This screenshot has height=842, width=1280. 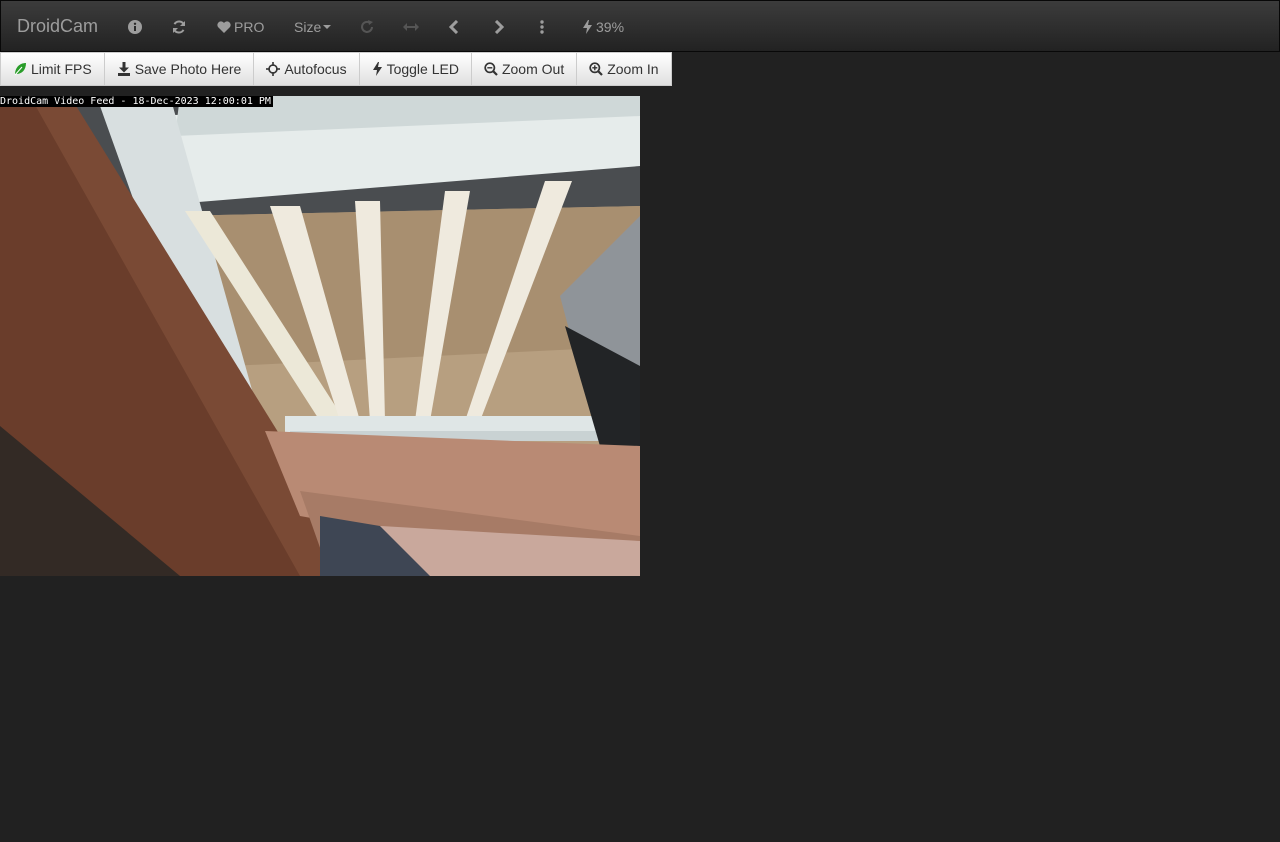 I want to click on download-icon, so click(x=123, y=69).